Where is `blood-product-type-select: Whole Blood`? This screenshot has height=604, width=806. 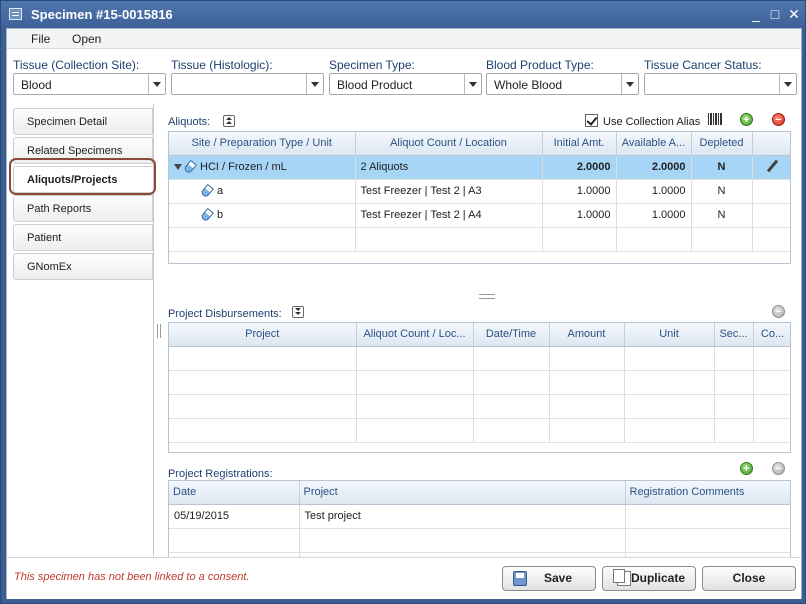
blood-product-type-select: Whole Blood is located at coordinates (562, 84).